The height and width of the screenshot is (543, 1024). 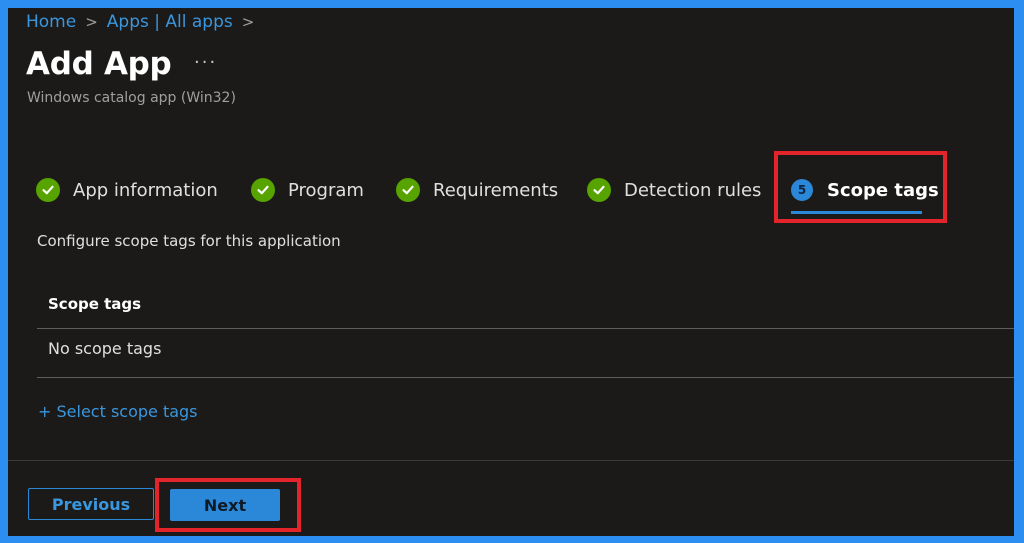 I want to click on tab-label: Program, so click(x=326, y=190).